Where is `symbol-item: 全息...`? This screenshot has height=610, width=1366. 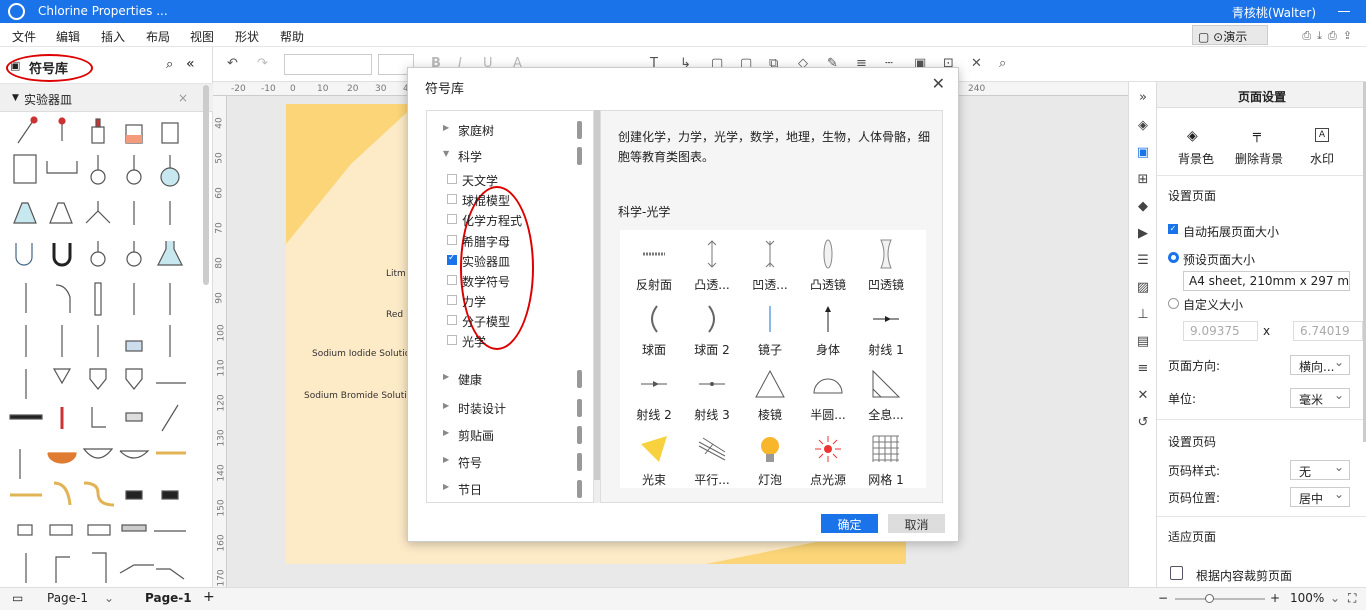 symbol-item: 全息... is located at coordinates (886, 392).